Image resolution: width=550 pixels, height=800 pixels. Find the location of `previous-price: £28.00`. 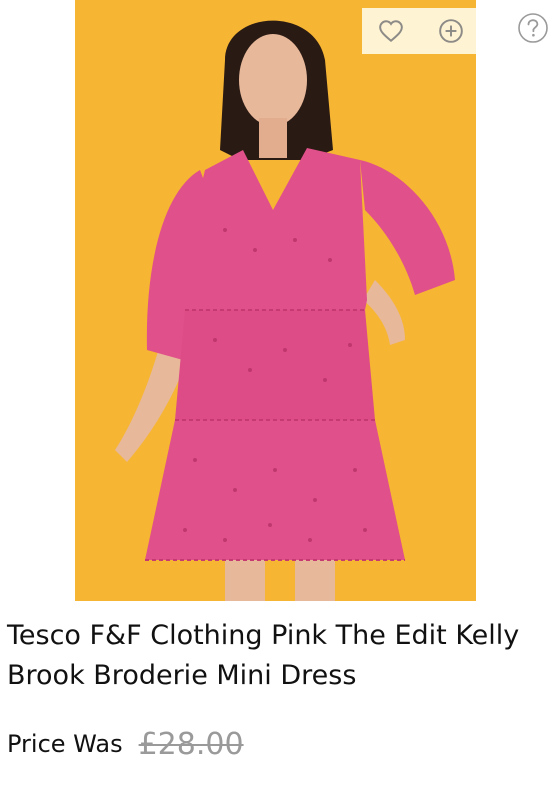

previous-price: £28.00 is located at coordinates (191, 744).